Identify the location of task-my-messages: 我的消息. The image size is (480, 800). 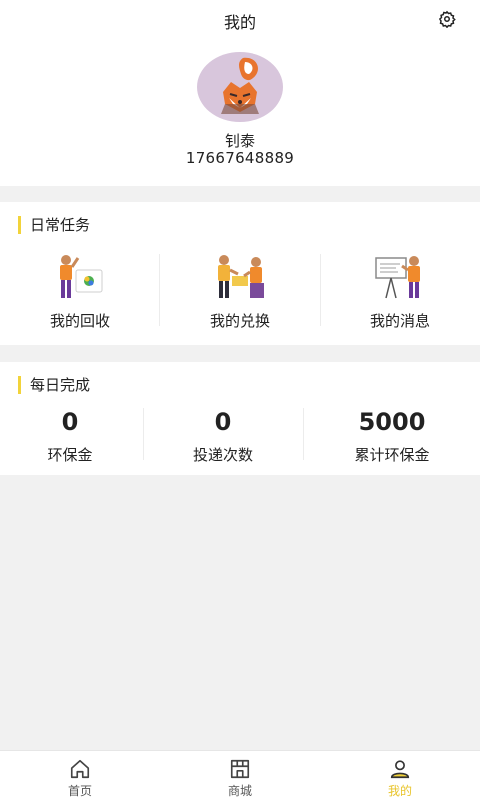
(400, 293).